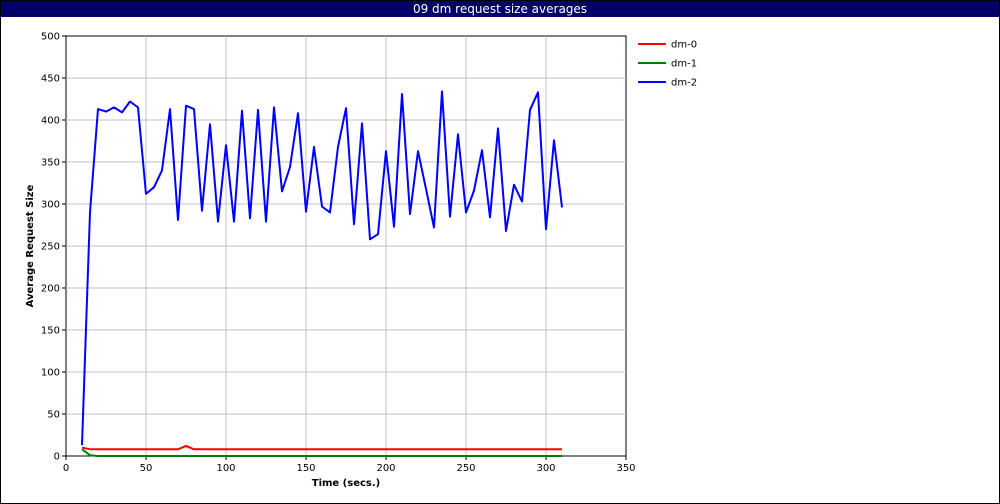  I want to click on x-axis-label: Time (secs.), so click(346, 483).